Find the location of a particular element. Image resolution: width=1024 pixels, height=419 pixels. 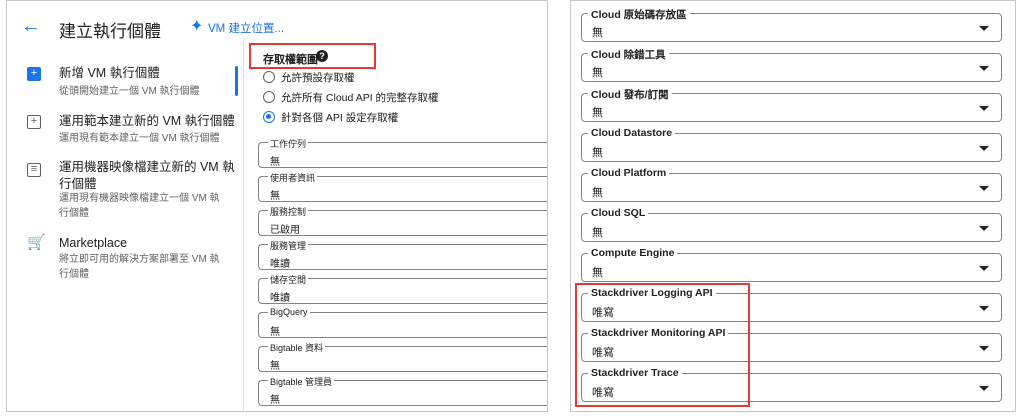

field-storage: 儲存空間 唯讀 is located at coordinates (402, 288).